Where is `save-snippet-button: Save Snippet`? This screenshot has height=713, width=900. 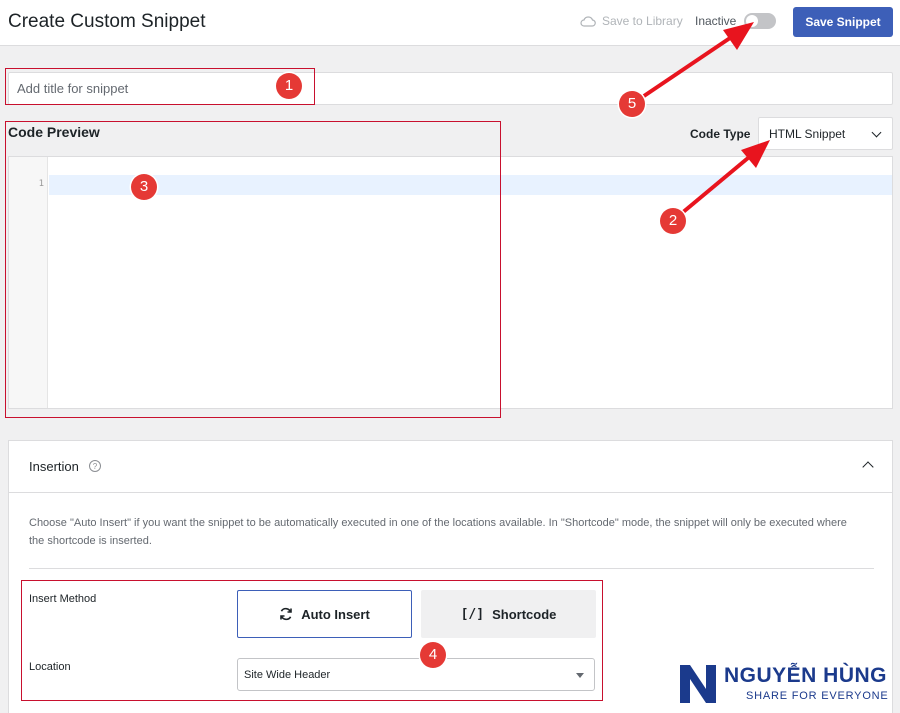 save-snippet-button: Save Snippet is located at coordinates (843, 22).